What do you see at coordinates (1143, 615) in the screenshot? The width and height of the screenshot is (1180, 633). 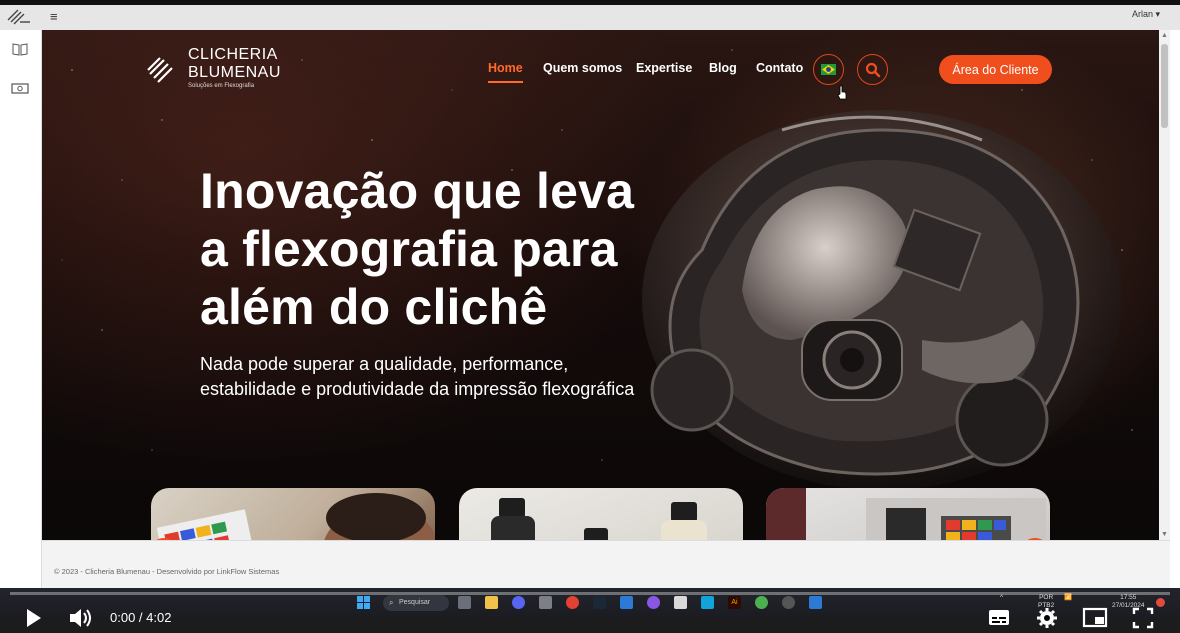 I see `fullscreen-icon` at bounding box center [1143, 615].